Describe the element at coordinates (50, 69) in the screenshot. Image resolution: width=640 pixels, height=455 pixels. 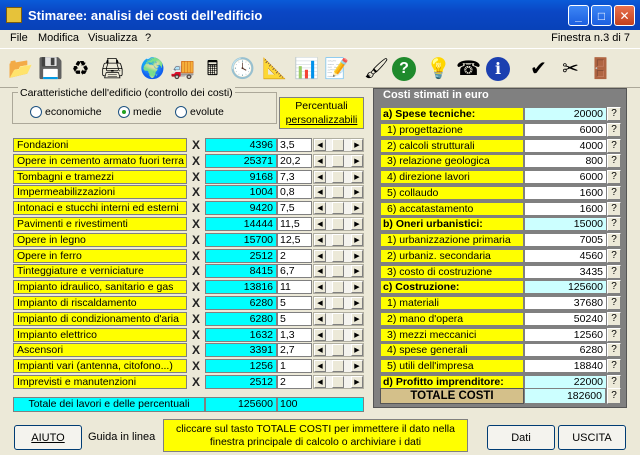
I see `save-disk-icon: 💾` at that location.